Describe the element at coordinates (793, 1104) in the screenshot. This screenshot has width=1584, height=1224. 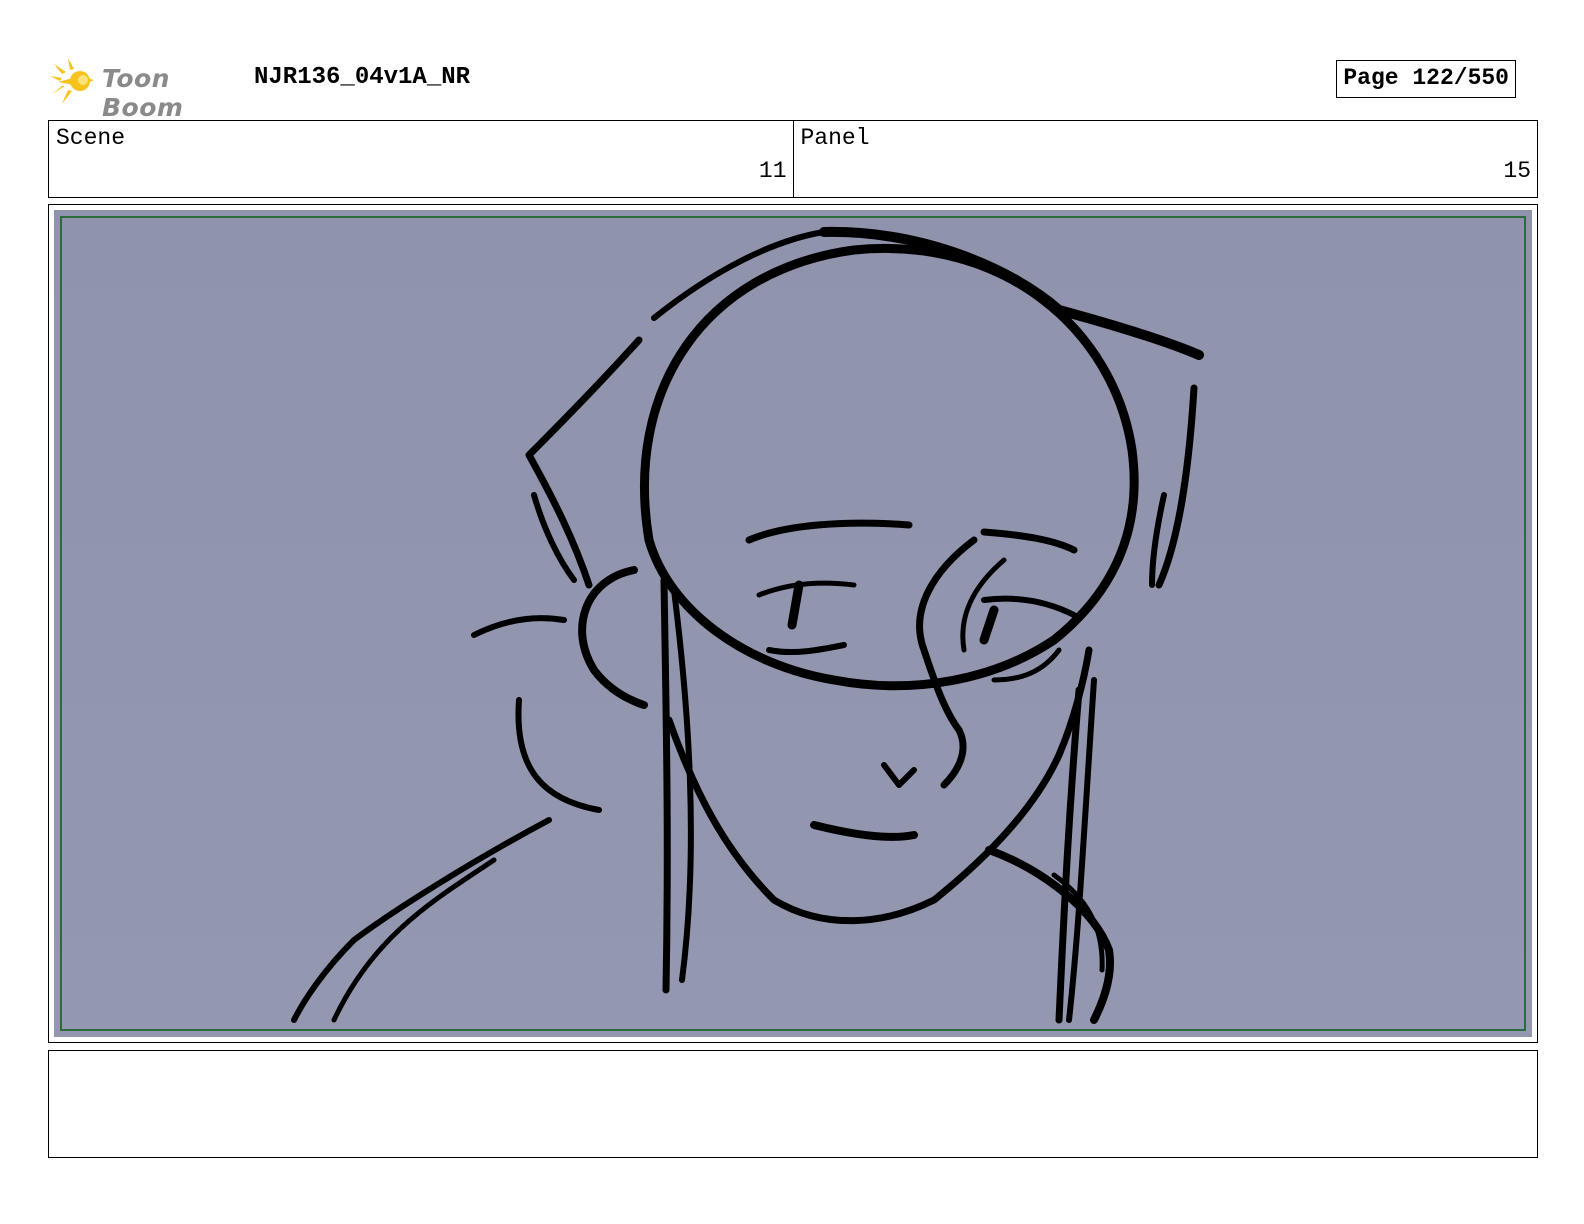
I see `panel-notes-box` at that location.